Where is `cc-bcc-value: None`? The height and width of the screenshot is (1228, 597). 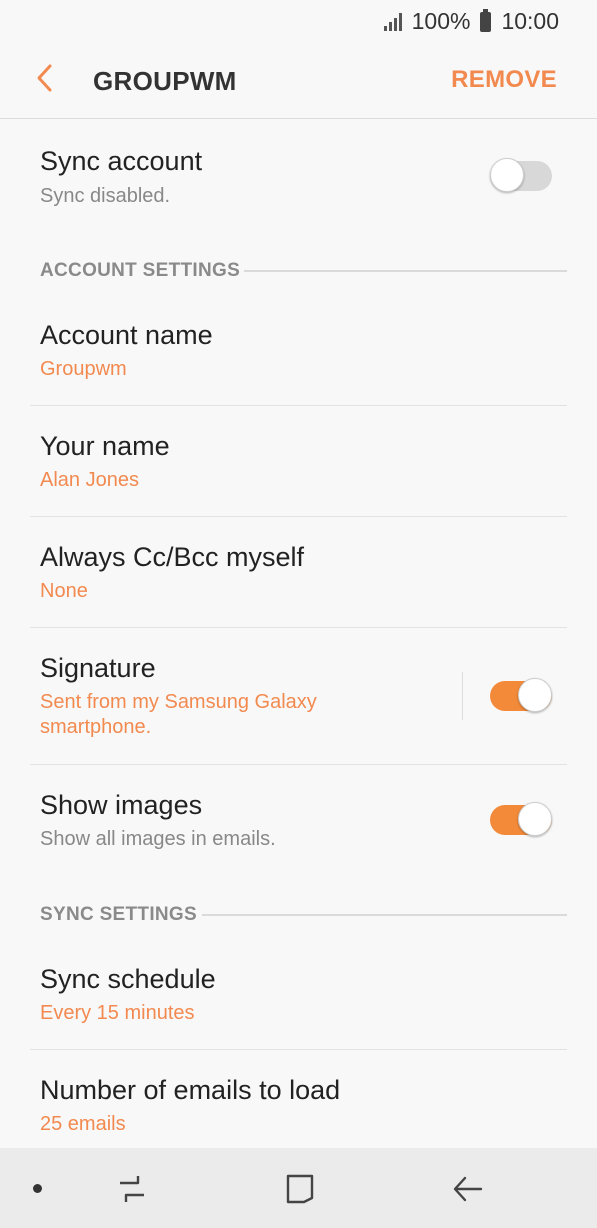
cc-bcc-value: None is located at coordinates (64, 591).